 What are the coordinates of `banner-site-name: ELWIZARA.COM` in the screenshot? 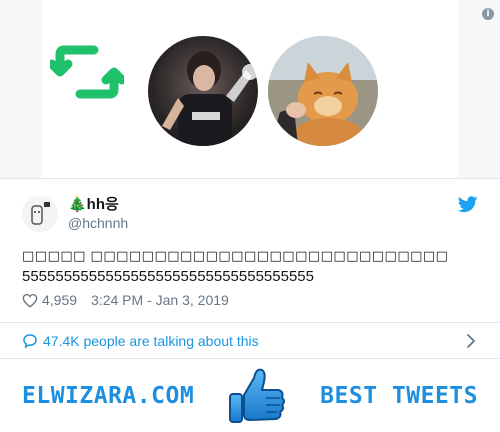 It's located at (108, 396).